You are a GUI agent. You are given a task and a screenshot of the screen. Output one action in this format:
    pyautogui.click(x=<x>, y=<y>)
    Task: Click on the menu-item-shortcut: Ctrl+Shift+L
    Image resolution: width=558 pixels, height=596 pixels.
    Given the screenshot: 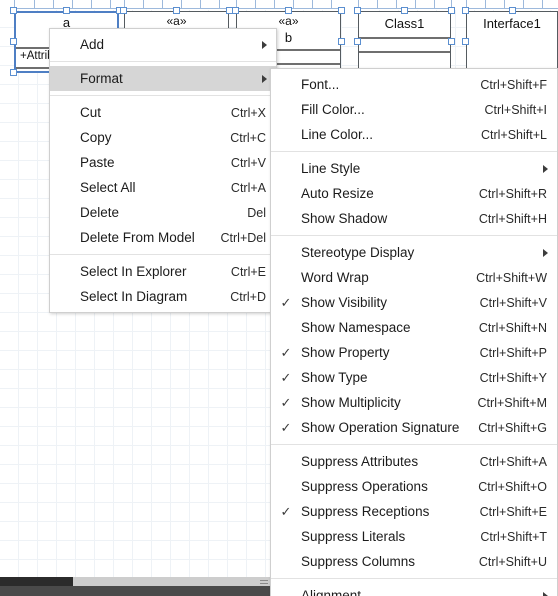 What is the action you would take?
    pyautogui.click(x=513, y=134)
    